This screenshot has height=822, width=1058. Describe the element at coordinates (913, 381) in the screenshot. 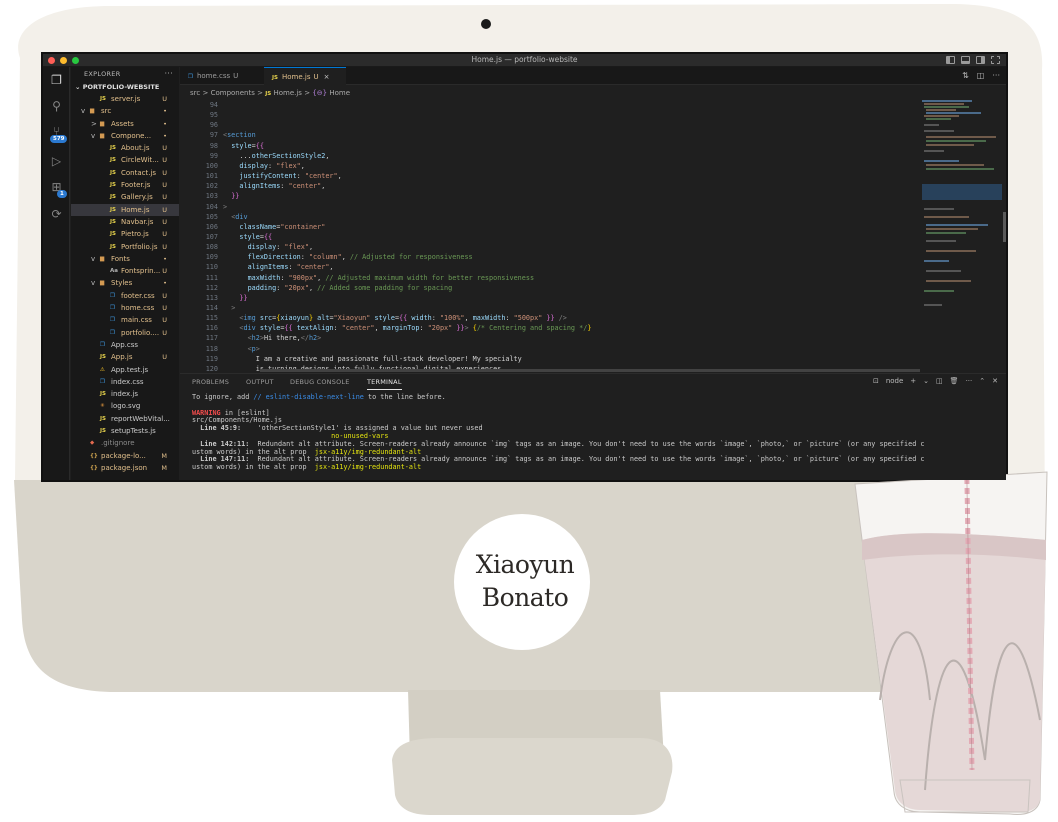

I see `new-terminal-icon: +` at that location.